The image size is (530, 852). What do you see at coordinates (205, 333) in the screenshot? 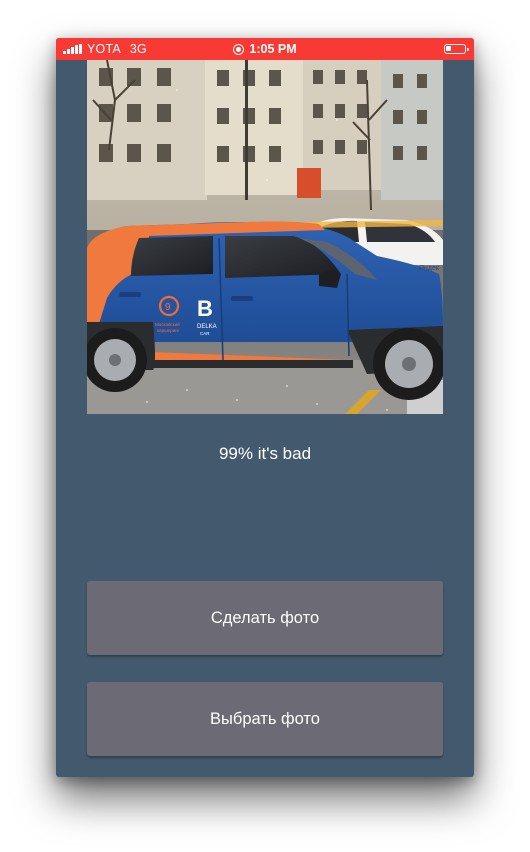
I see `brand-logo-subtext: CAR` at bounding box center [205, 333].